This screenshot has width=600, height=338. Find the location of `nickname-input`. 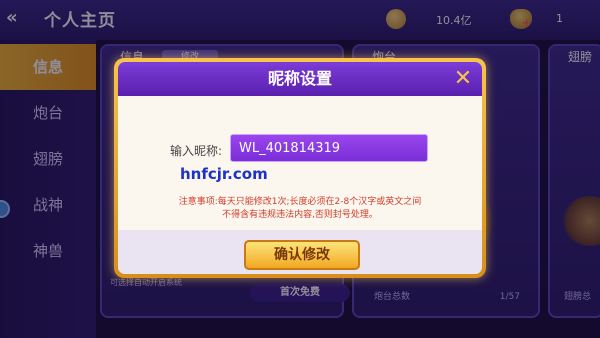

nickname-input is located at coordinates (329, 148).